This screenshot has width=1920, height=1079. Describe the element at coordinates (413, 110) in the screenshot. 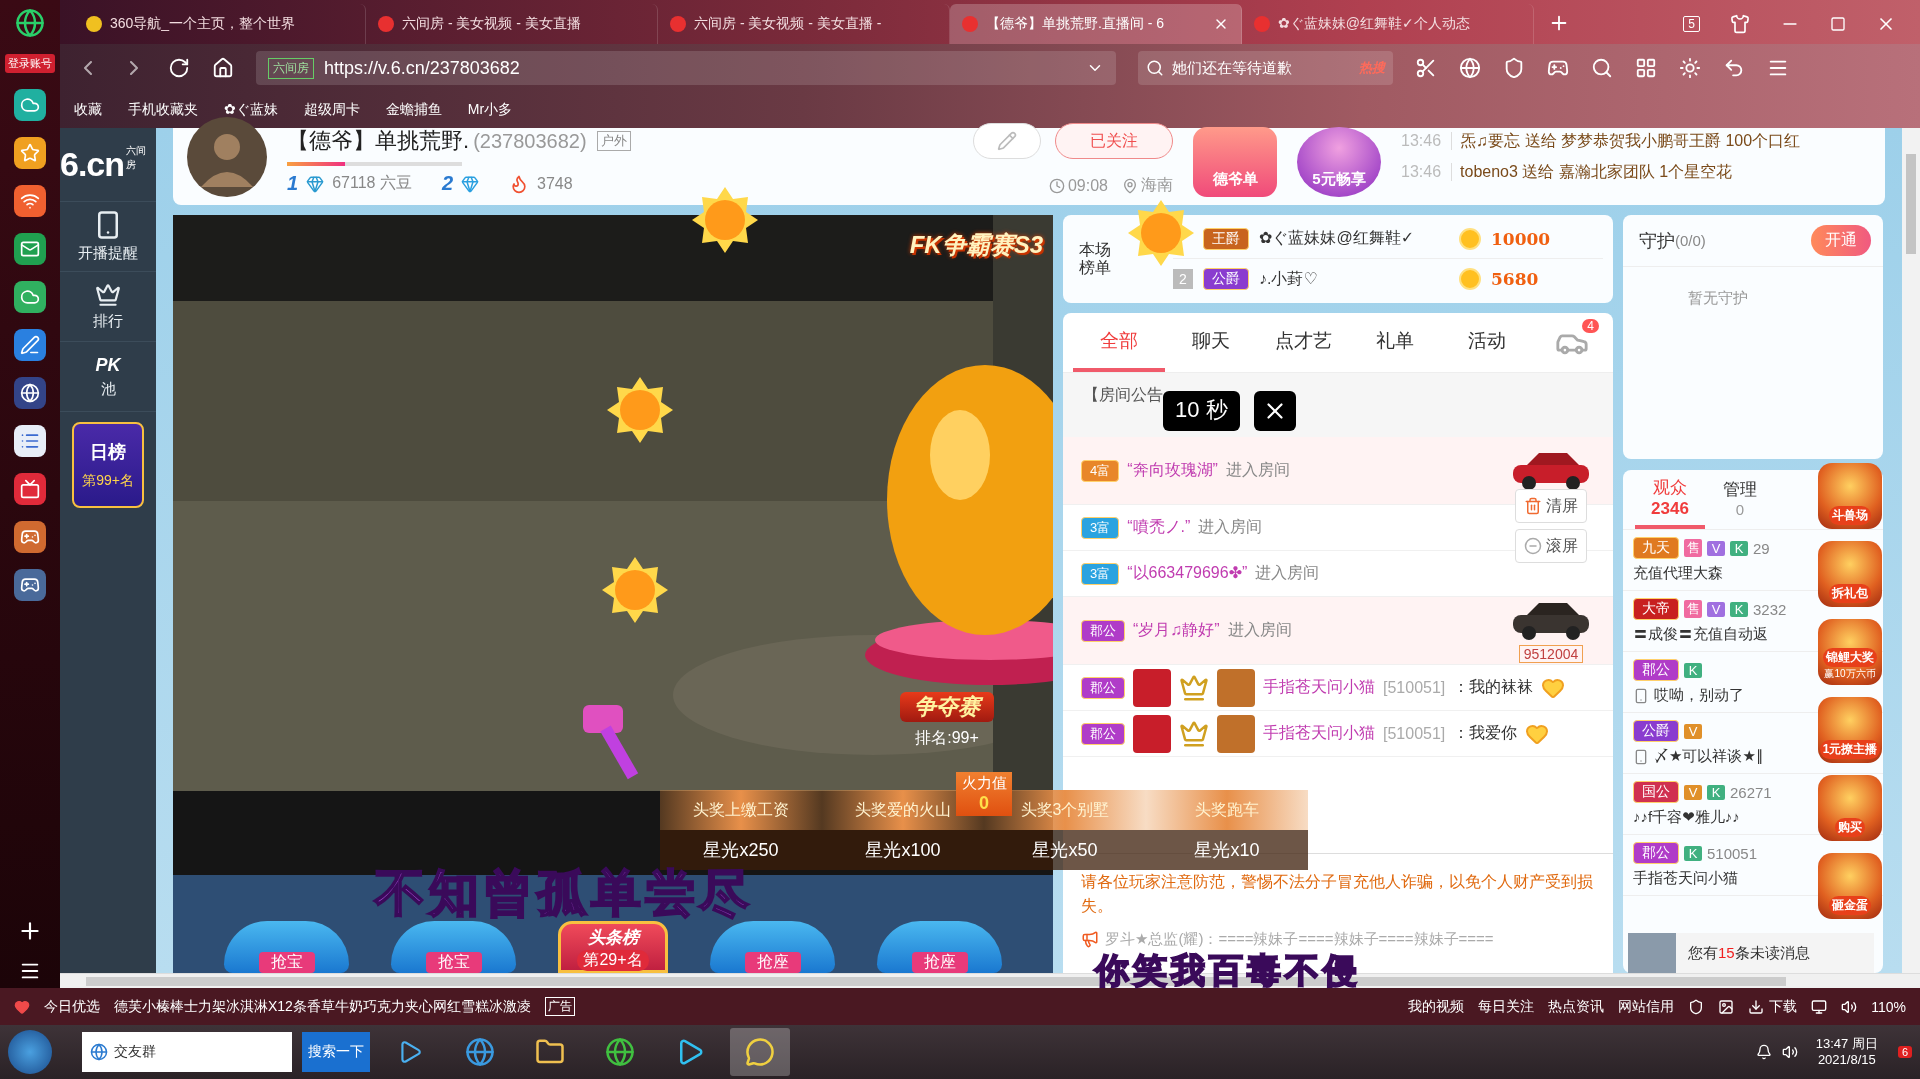

I see `bookmark: 金蟾捕鱼` at that location.